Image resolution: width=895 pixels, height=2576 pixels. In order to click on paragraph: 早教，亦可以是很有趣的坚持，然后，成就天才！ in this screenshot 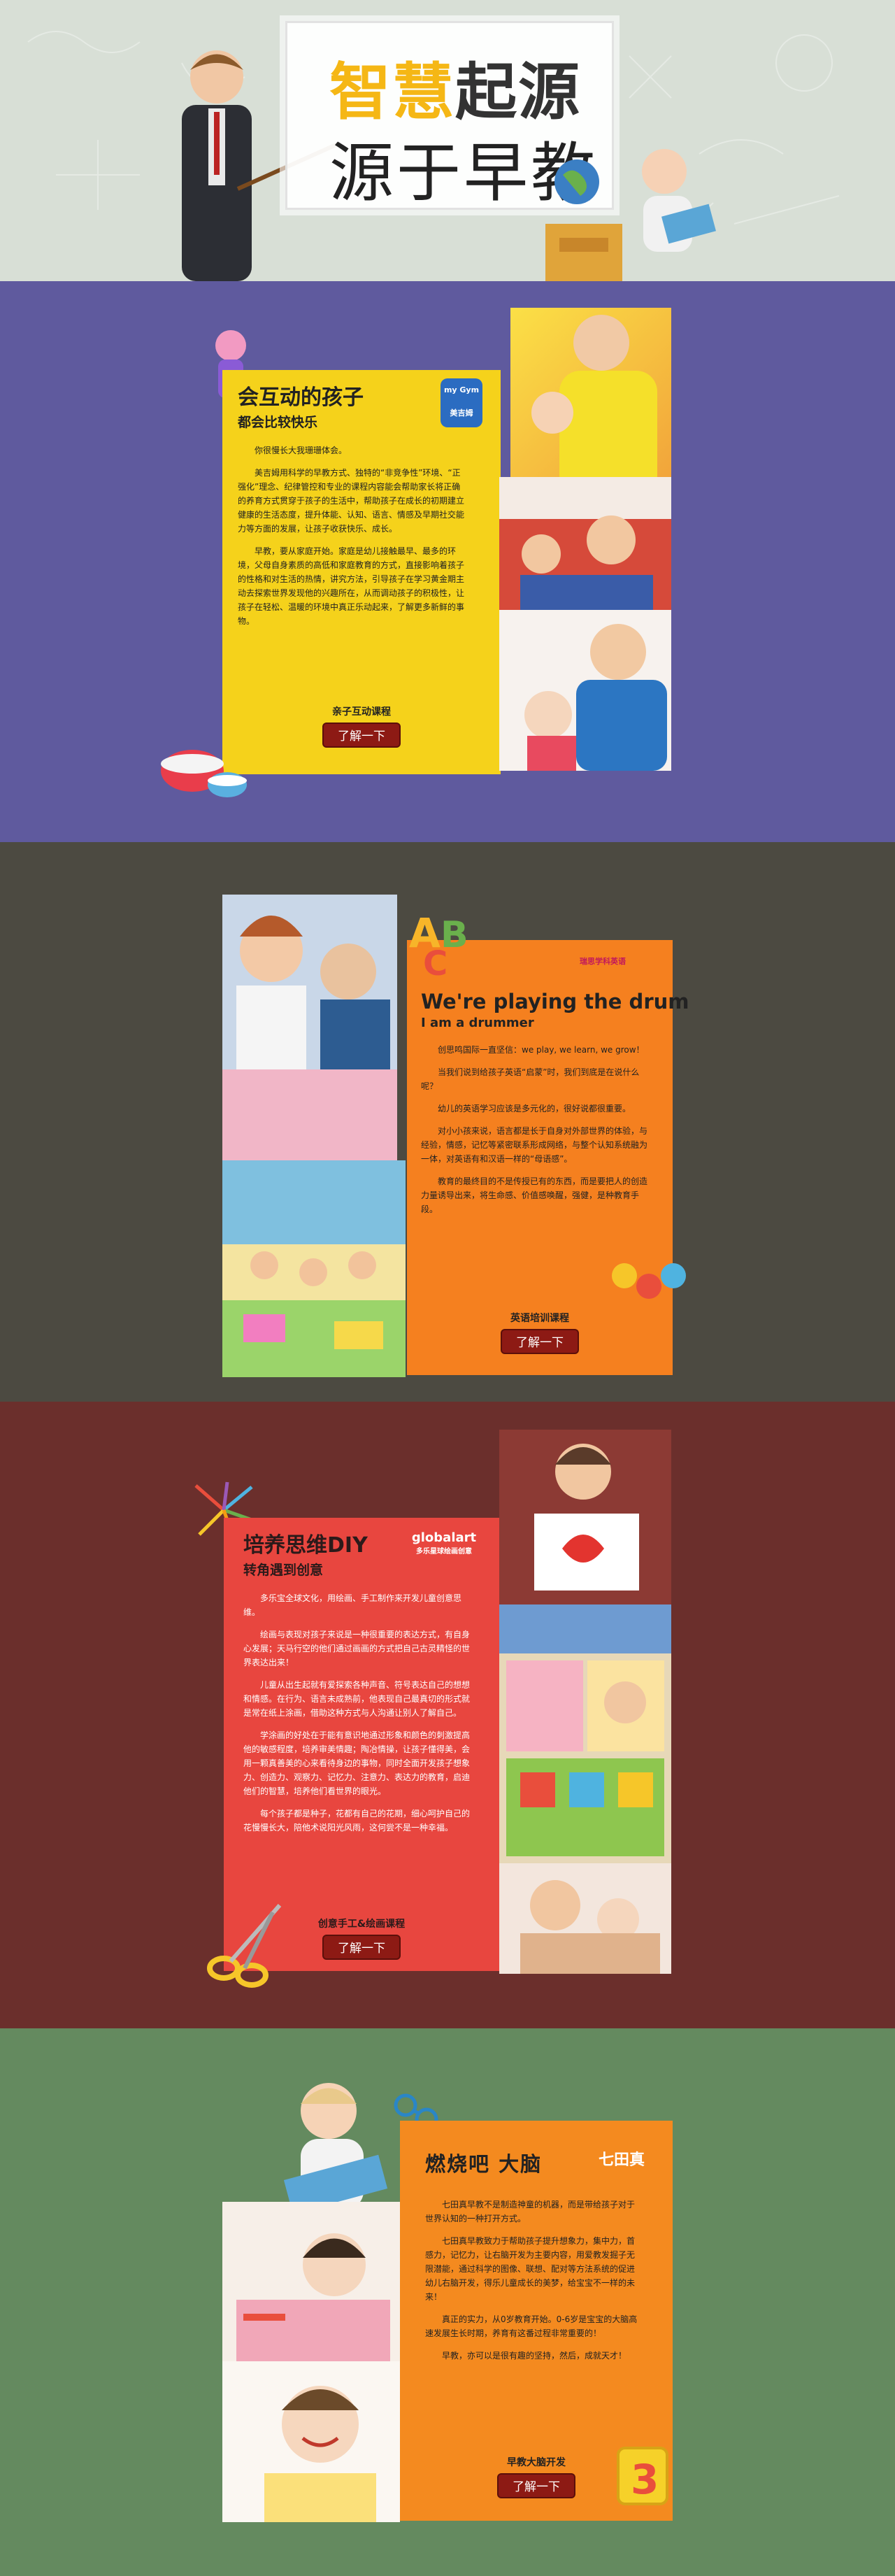, I will do `click(534, 2356)`.